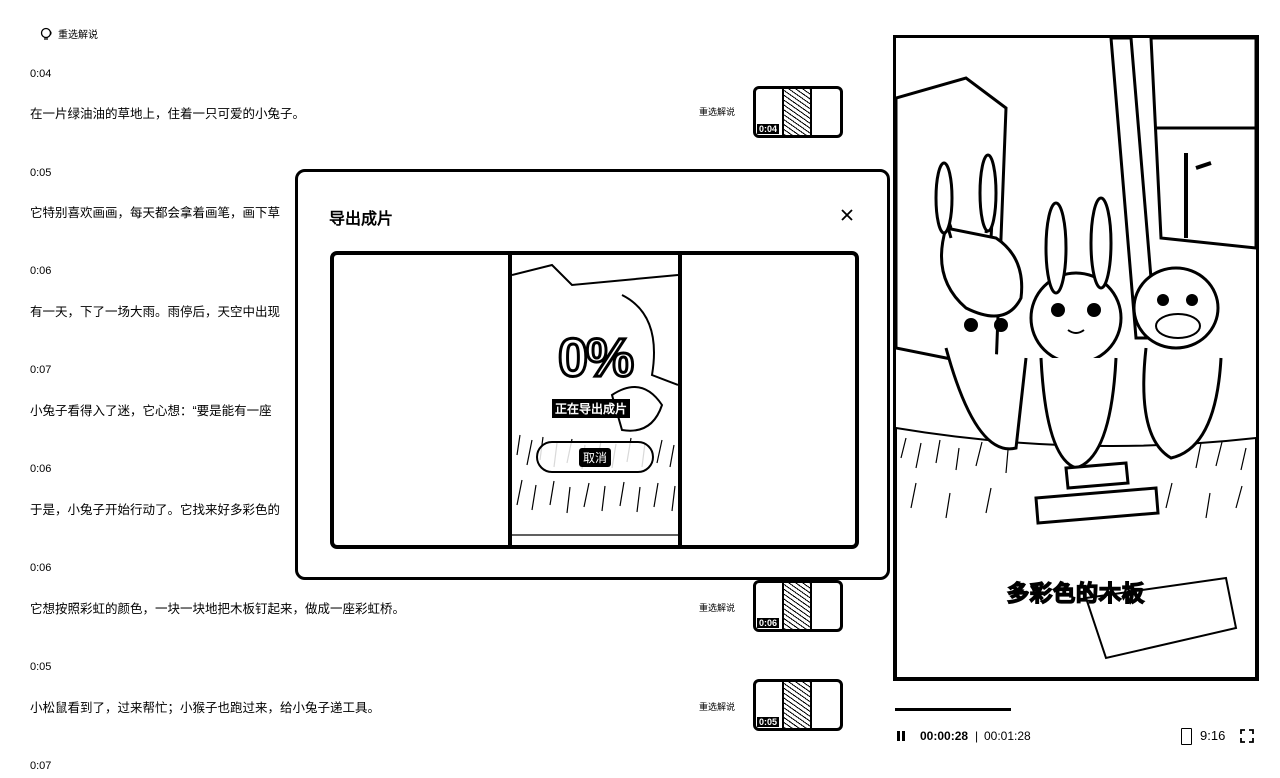 The width and height of the screenshot is (1280, 778). What do you see at coordinates (41, 74) in the screenshot?
I see `segment-duration: 0:04` at bounding box center [41, 74].